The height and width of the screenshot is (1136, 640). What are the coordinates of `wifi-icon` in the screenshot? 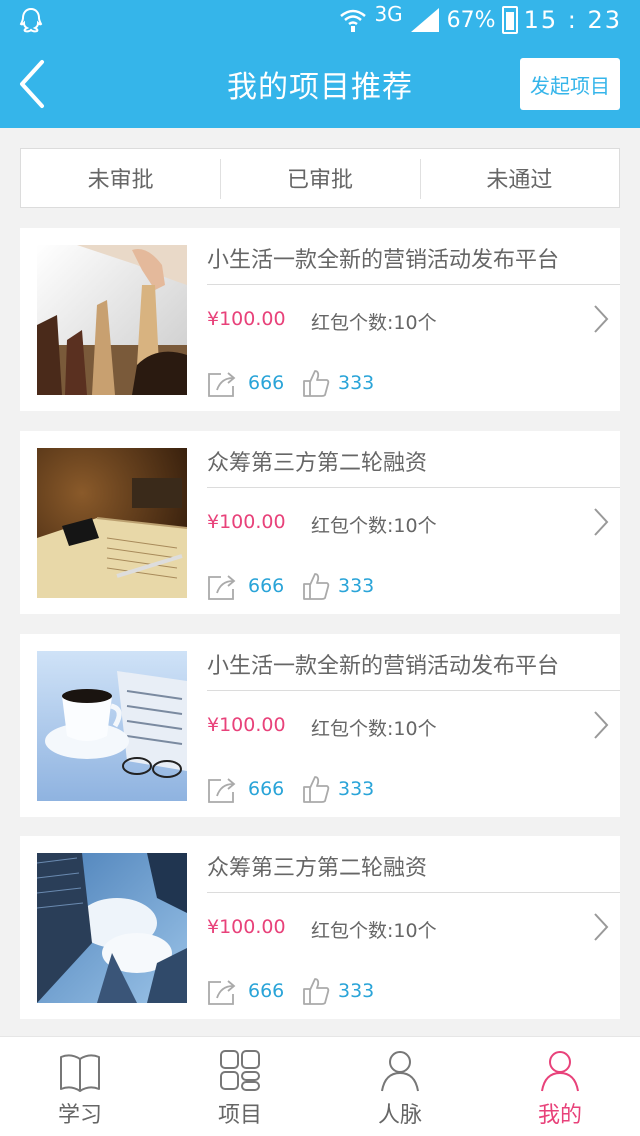 It's located at (353, 20).